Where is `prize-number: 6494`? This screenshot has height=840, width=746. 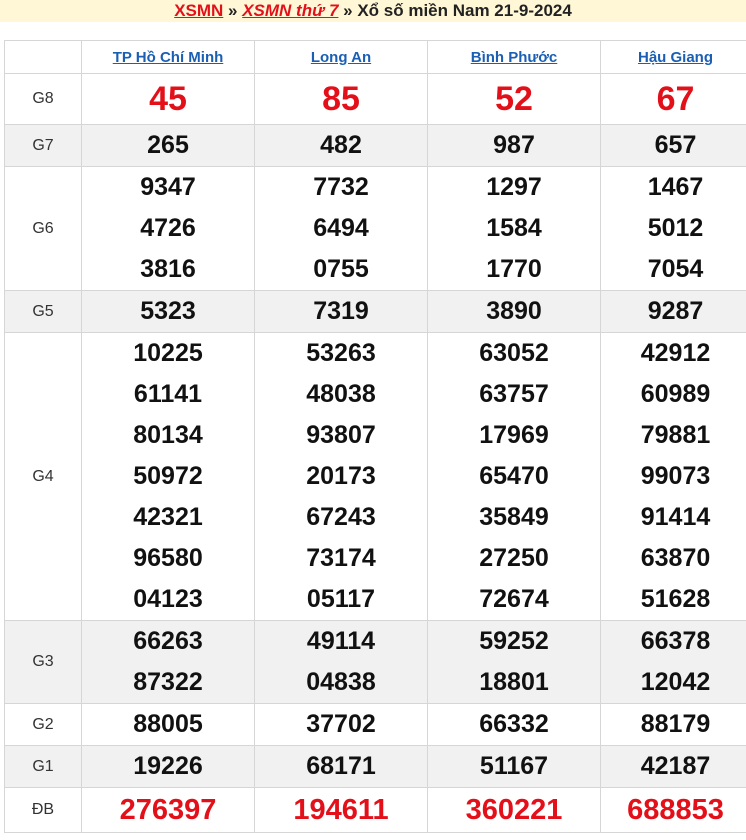 prize-number: 6494 is located at coordinates (341, 228).